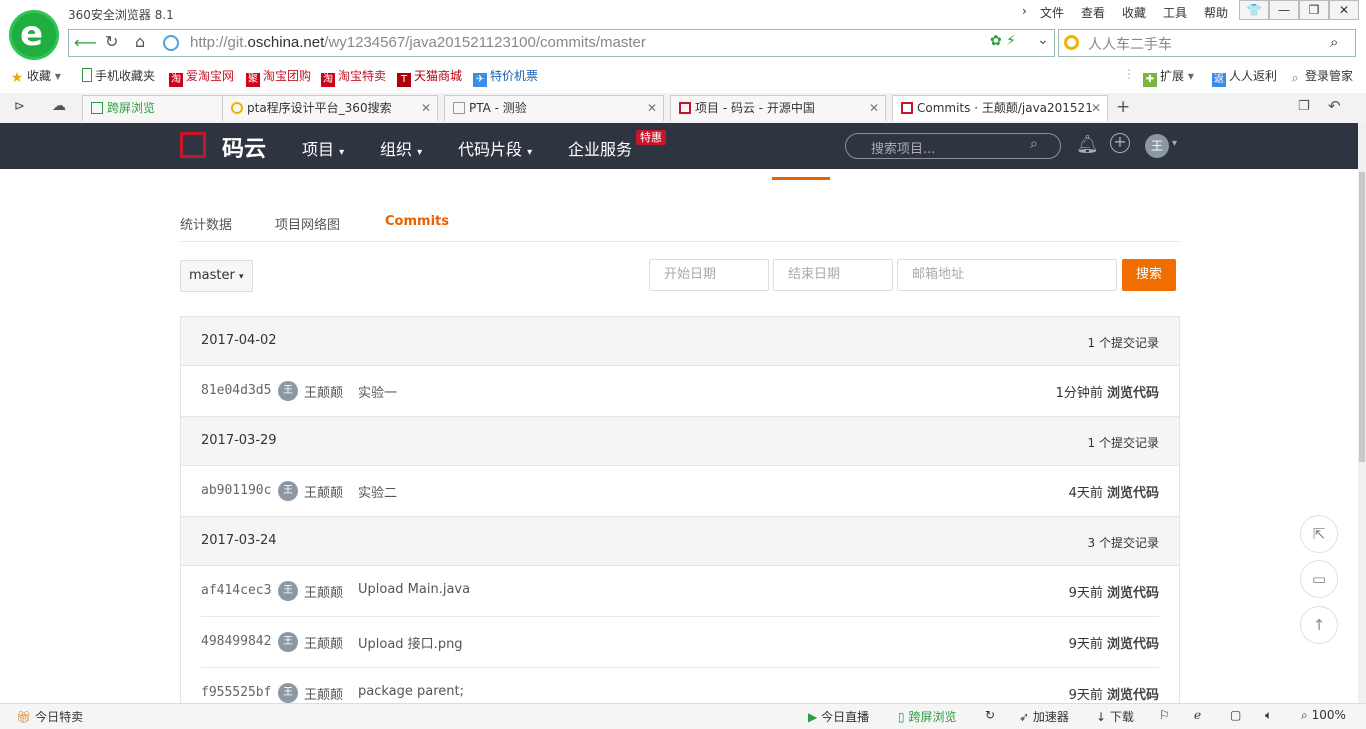  What do you see at coordinates (505, 77) in the screenshot?
I see `fav-tickets: ✈ 特价机票` at bounding box center [505, 77].